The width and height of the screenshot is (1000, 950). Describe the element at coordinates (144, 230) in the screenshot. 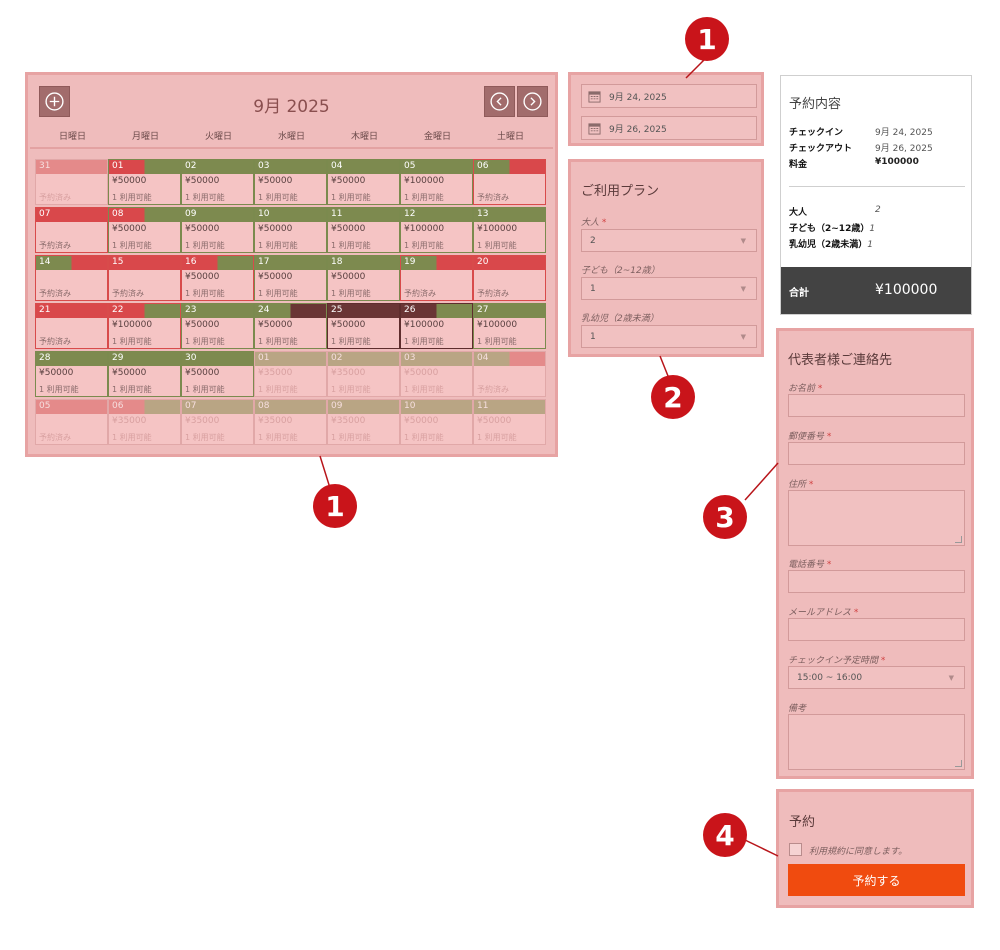

I see `calendar-day-cell: 08 ¥50000 1 利用可能` at that location.